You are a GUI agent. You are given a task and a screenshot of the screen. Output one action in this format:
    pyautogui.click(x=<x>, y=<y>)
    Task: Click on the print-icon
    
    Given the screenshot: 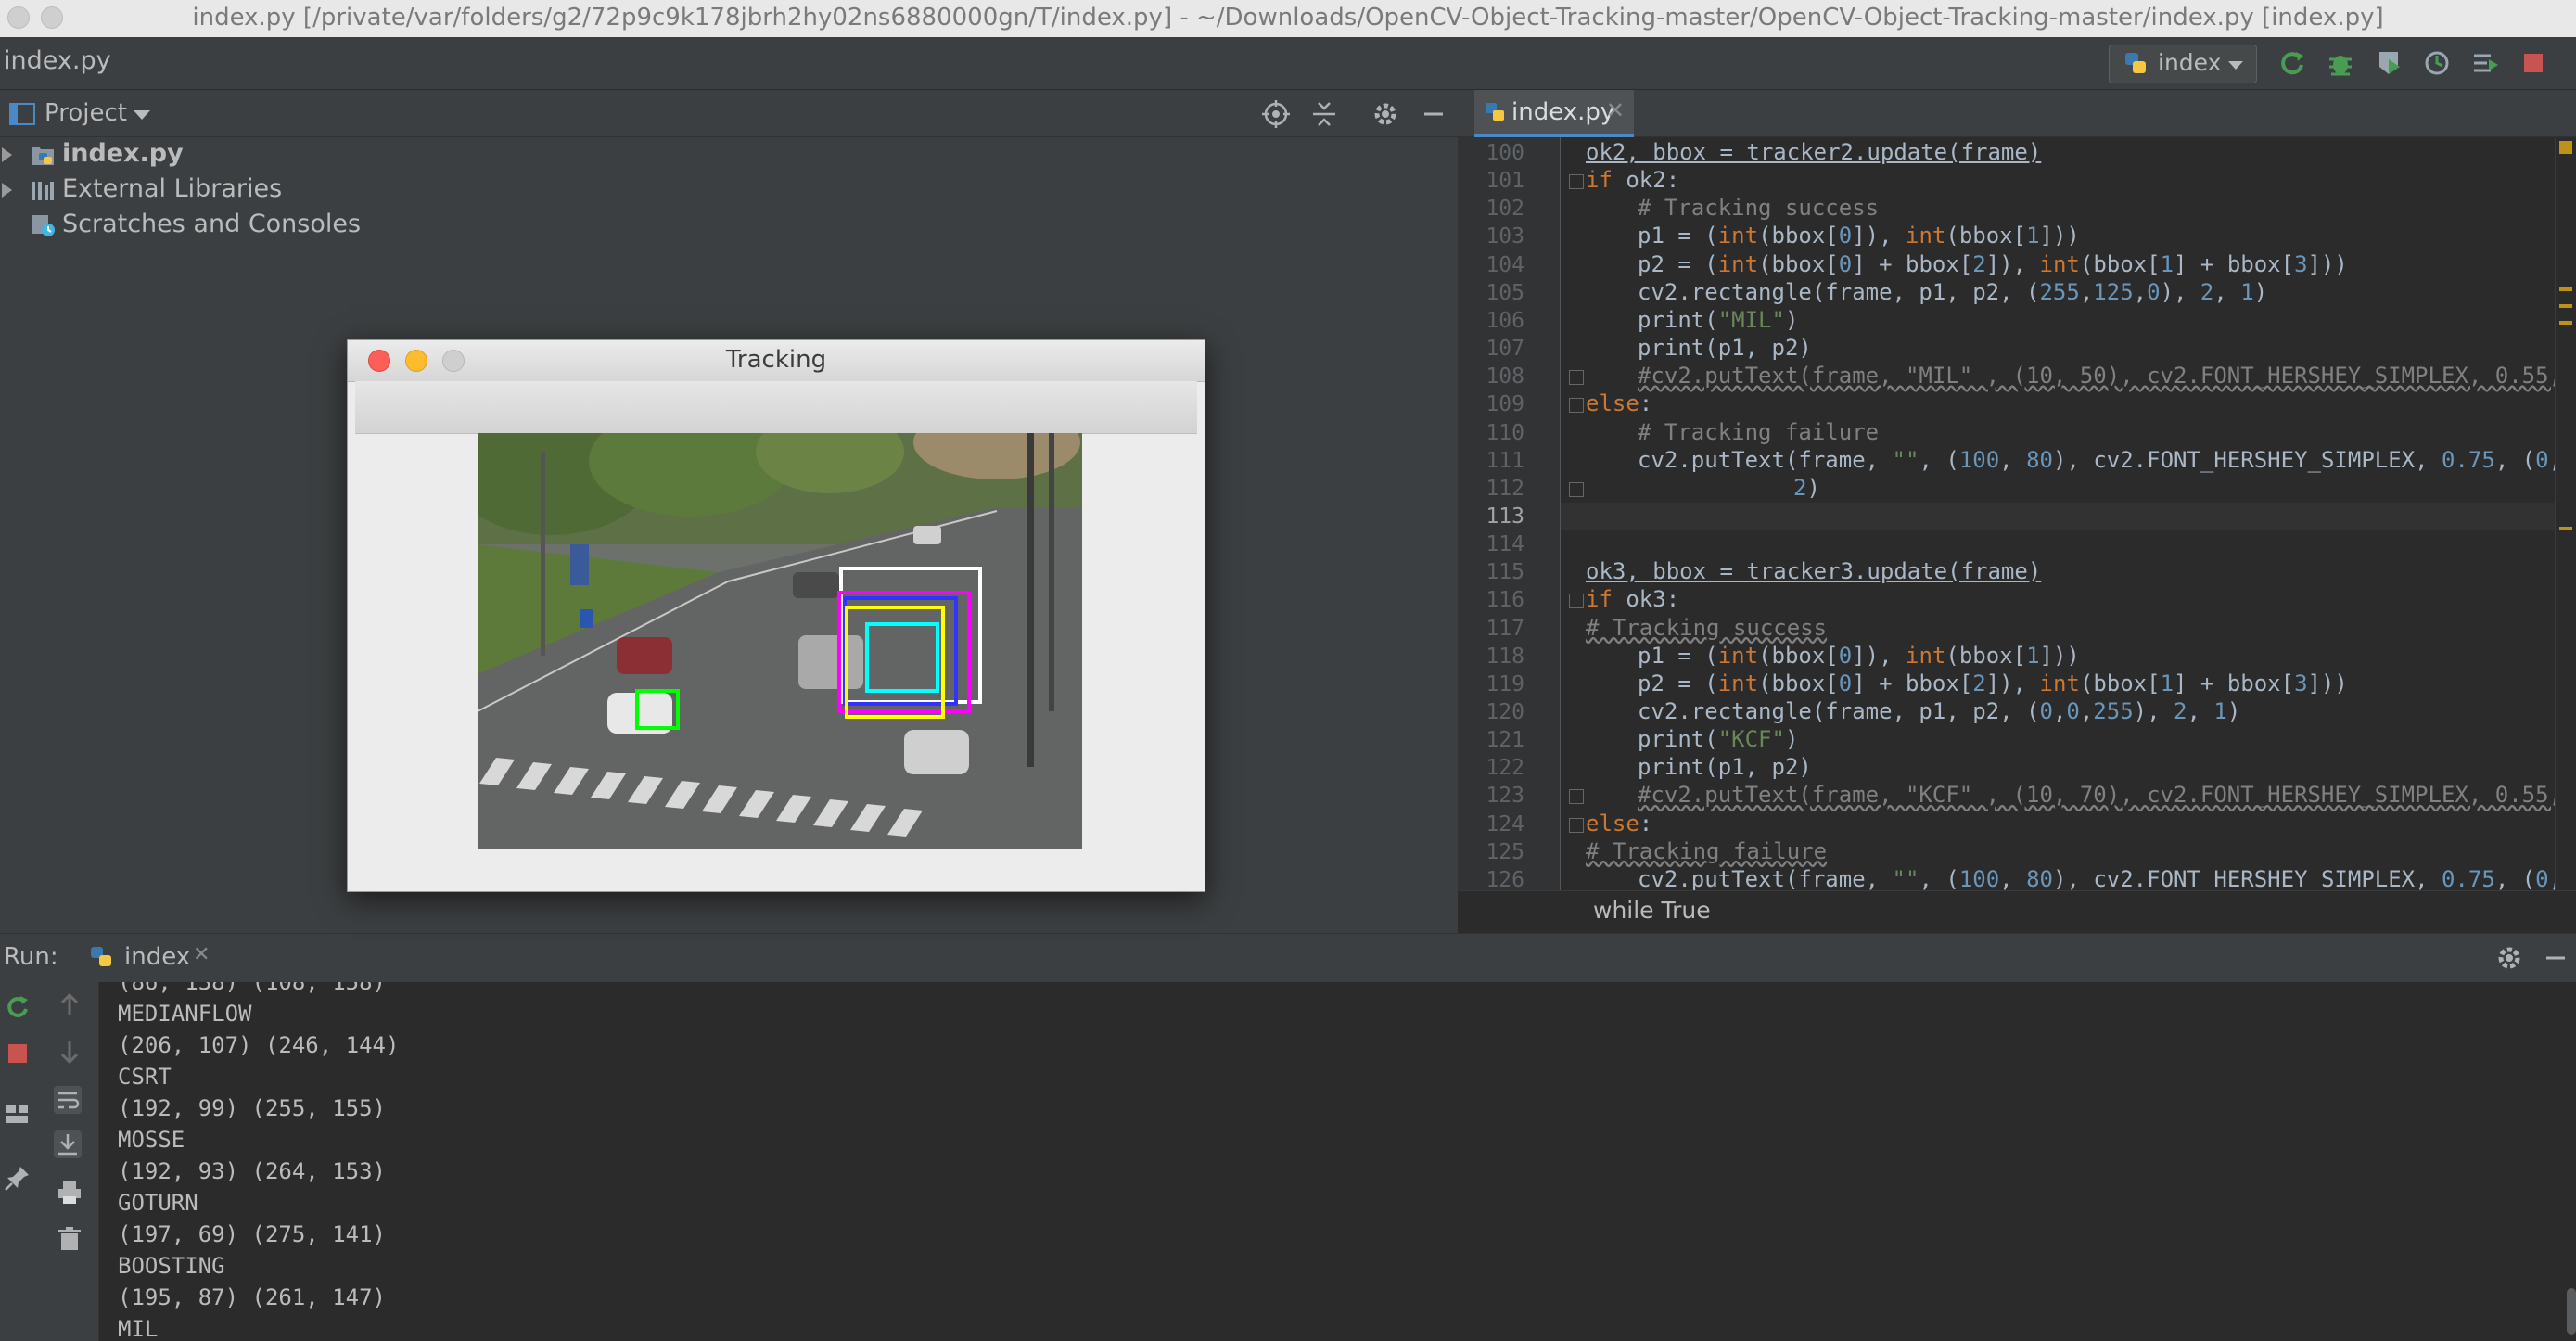 What is the action you would take?
    pyautogui.click(x=69, y=1193)
    